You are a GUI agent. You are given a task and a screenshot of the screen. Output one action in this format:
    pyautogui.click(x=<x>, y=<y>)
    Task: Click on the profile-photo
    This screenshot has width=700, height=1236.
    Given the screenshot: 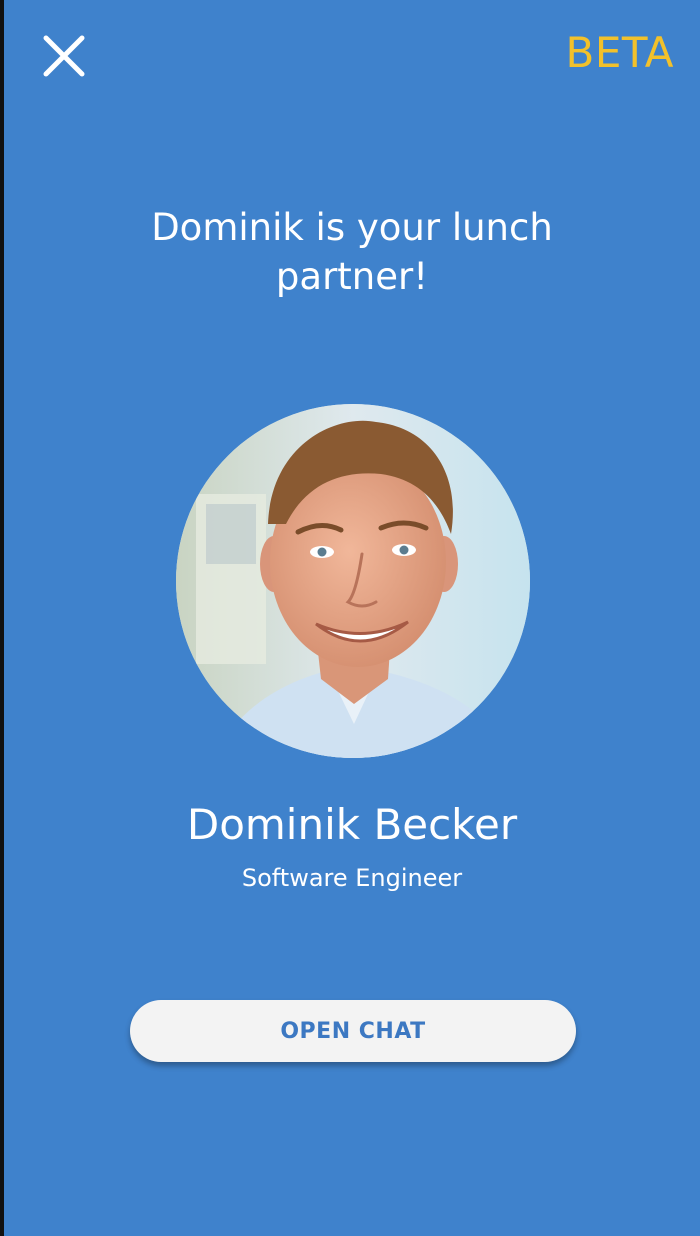 What is the action you would take?
    pyautogui.click(x=353, y=581)
    